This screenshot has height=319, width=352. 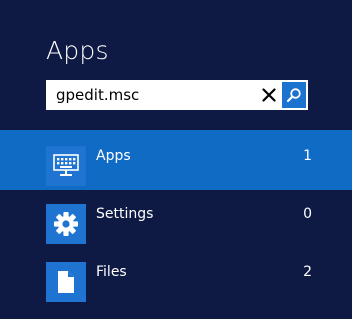 I want to click on search-button, so click(x=294, y=95).